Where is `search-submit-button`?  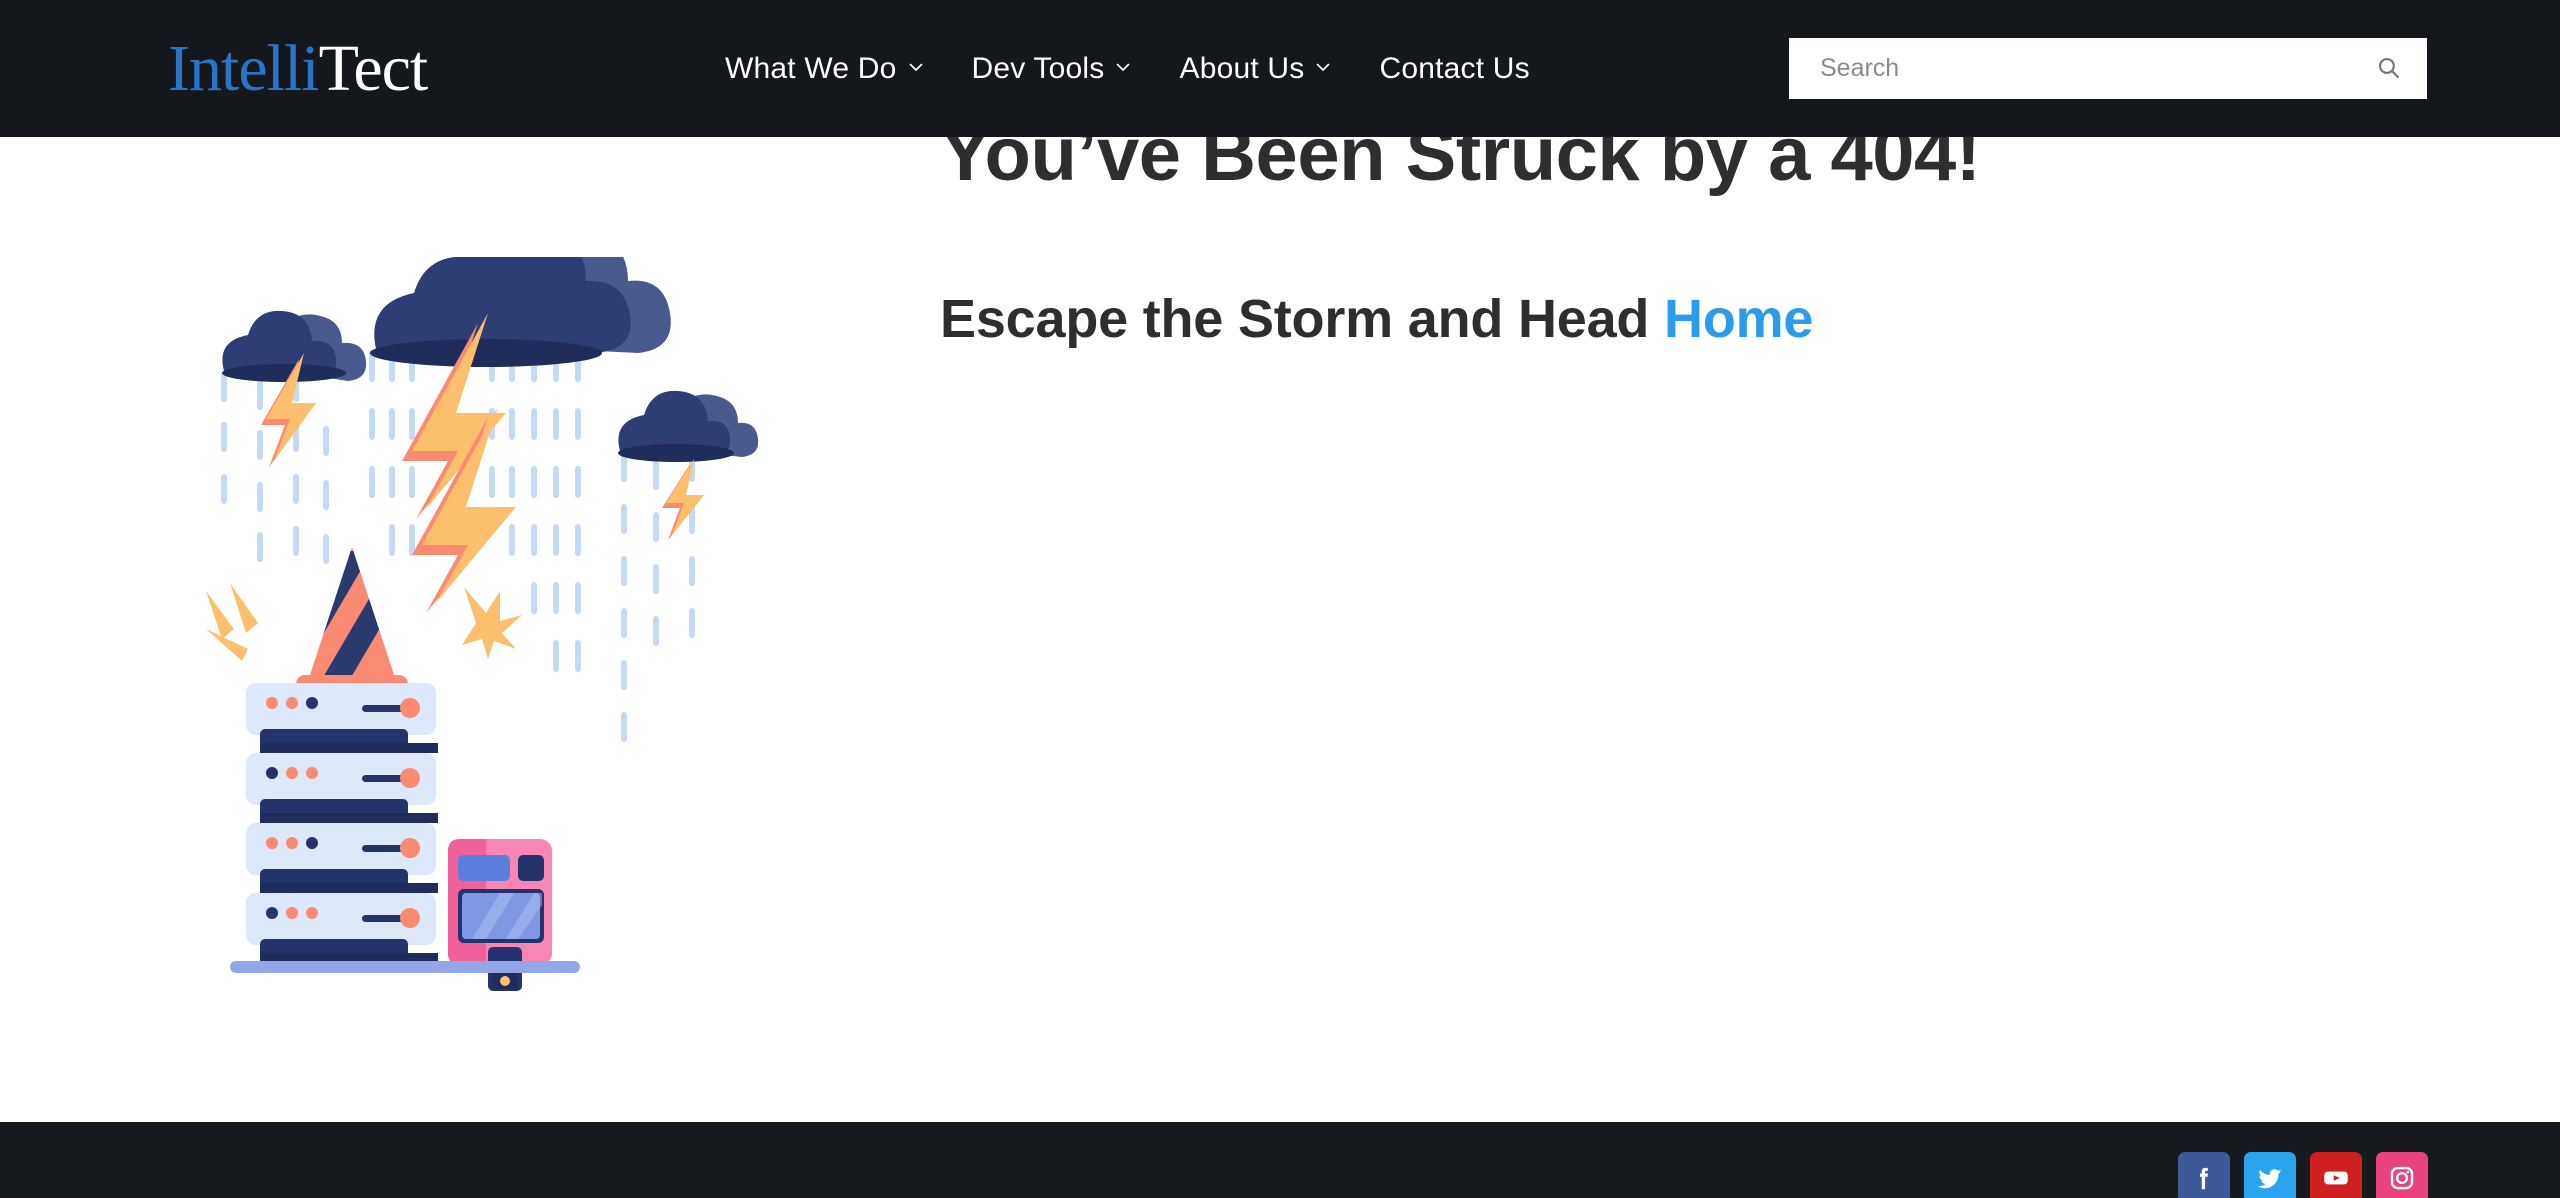 search-submit-button is located at coordinates (2388, 68).